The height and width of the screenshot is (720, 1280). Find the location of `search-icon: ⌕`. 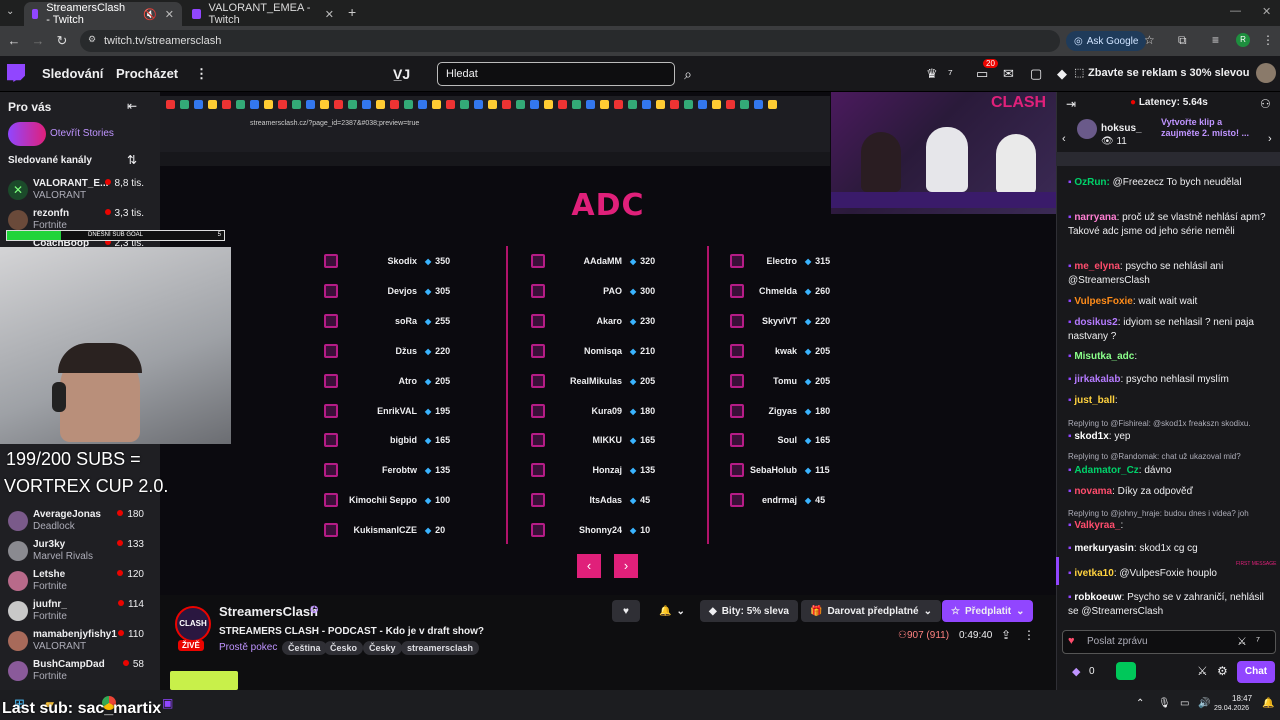

search-icon: ⌕ is located at coordinates (688, 74).